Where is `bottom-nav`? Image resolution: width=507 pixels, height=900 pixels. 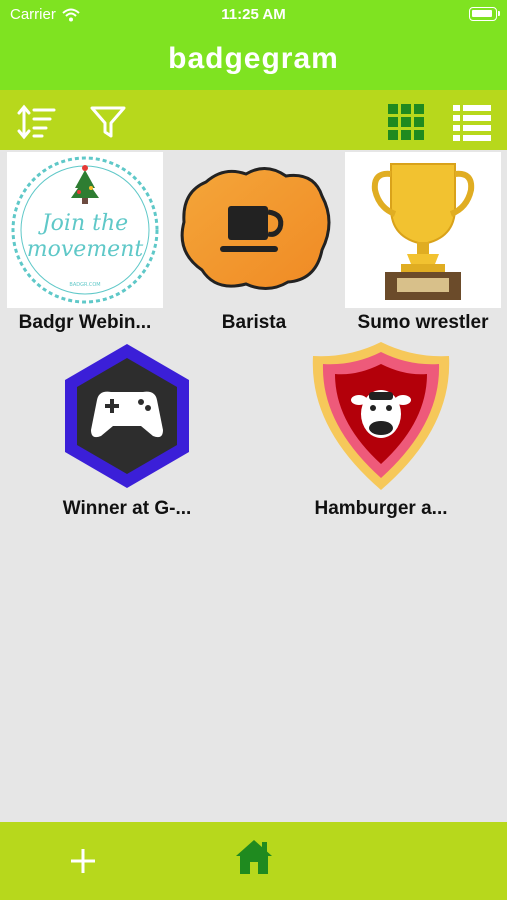 bottom-nav is located at coordinates (253, 861).